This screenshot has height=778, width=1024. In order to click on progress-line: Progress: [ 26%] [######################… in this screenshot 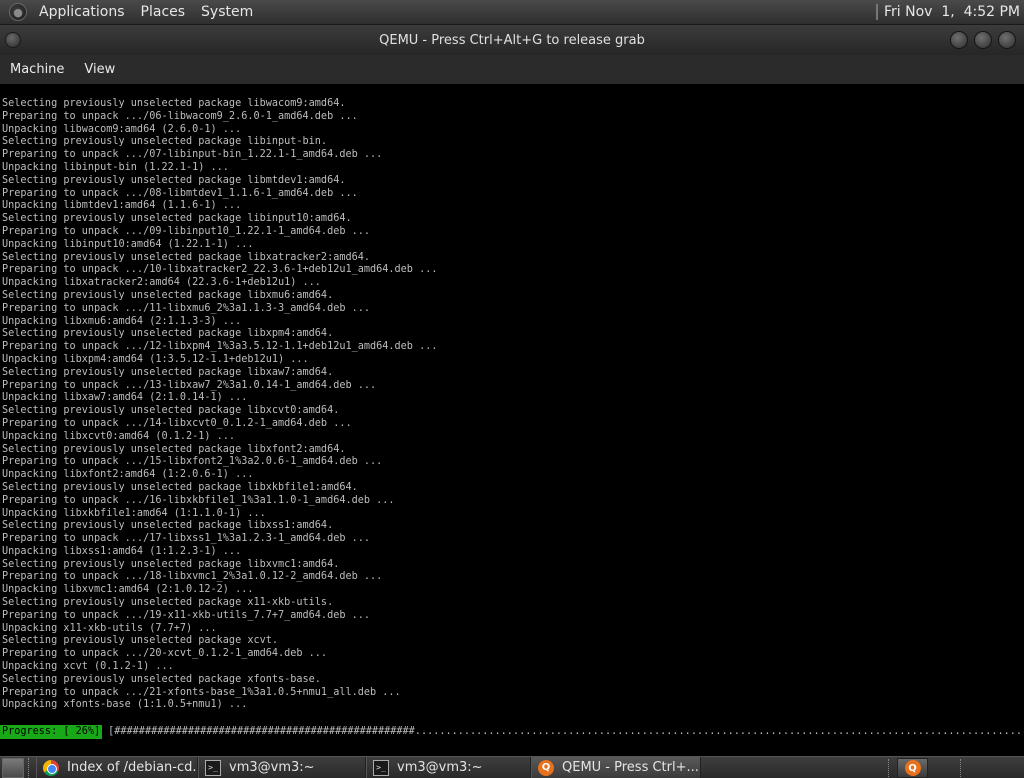, I will do `click(512, 732)`.